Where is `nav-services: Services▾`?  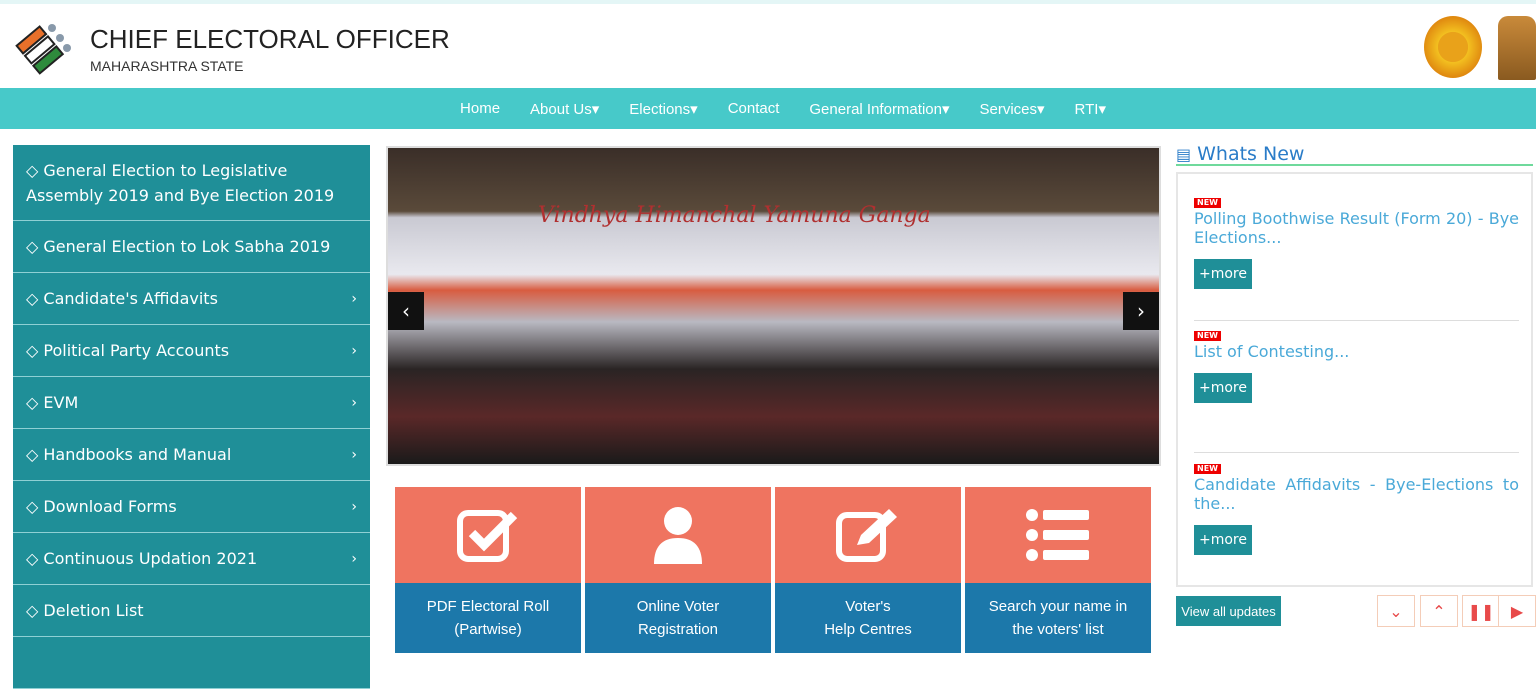
nav-services: Services▾ is located at coordinates (1012, 109).